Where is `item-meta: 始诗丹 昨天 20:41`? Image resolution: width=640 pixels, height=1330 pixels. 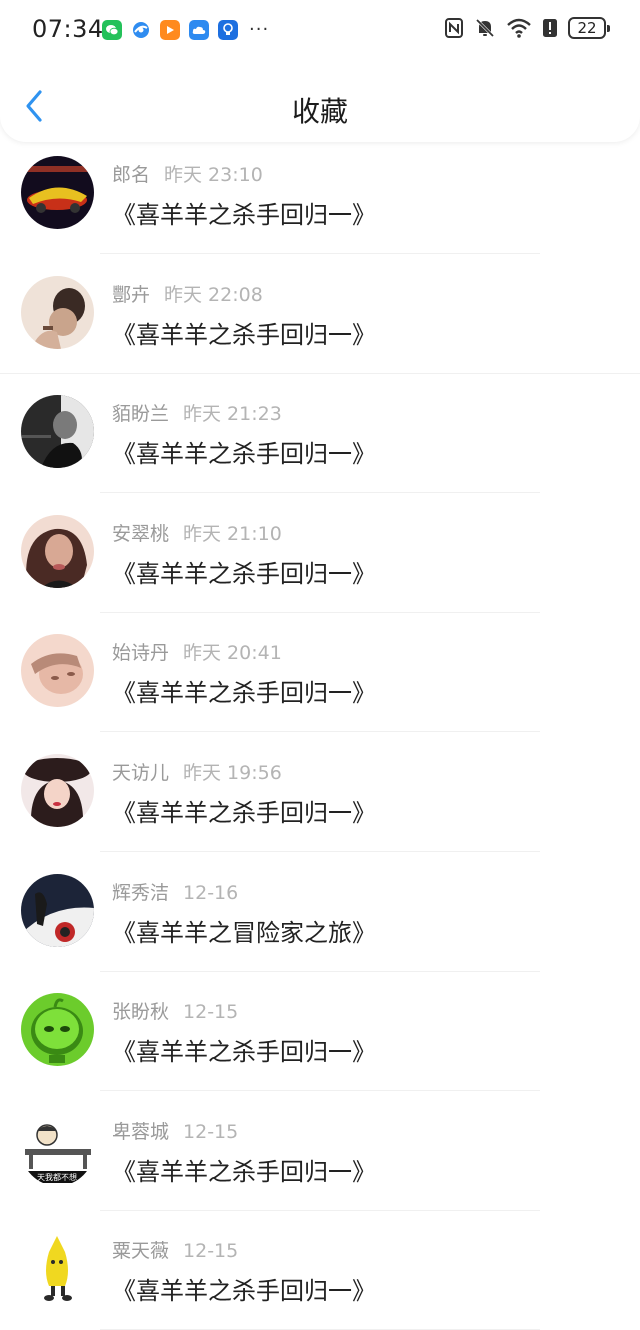 item-meta: 始诗丹 昨天 20:41 is located at coordinates (197, 651).